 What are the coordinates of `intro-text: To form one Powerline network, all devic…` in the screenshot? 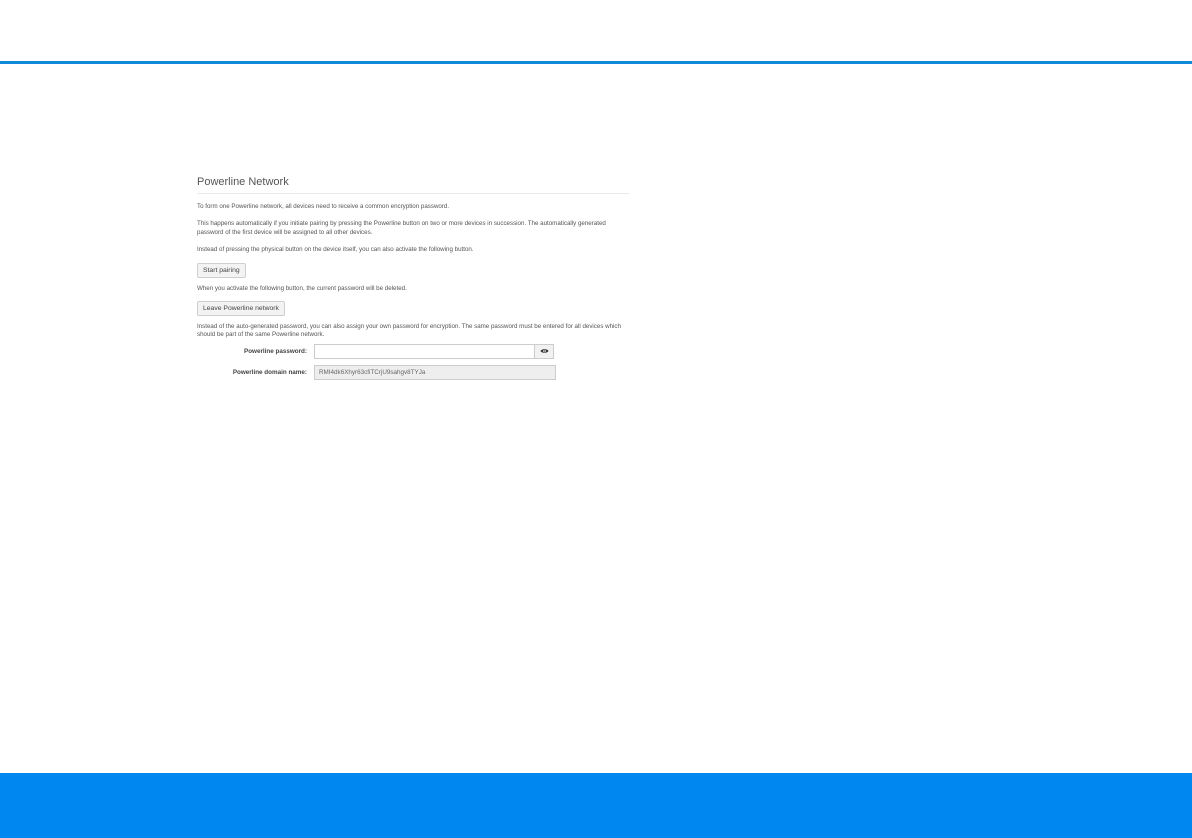 It's located at (323, 206).